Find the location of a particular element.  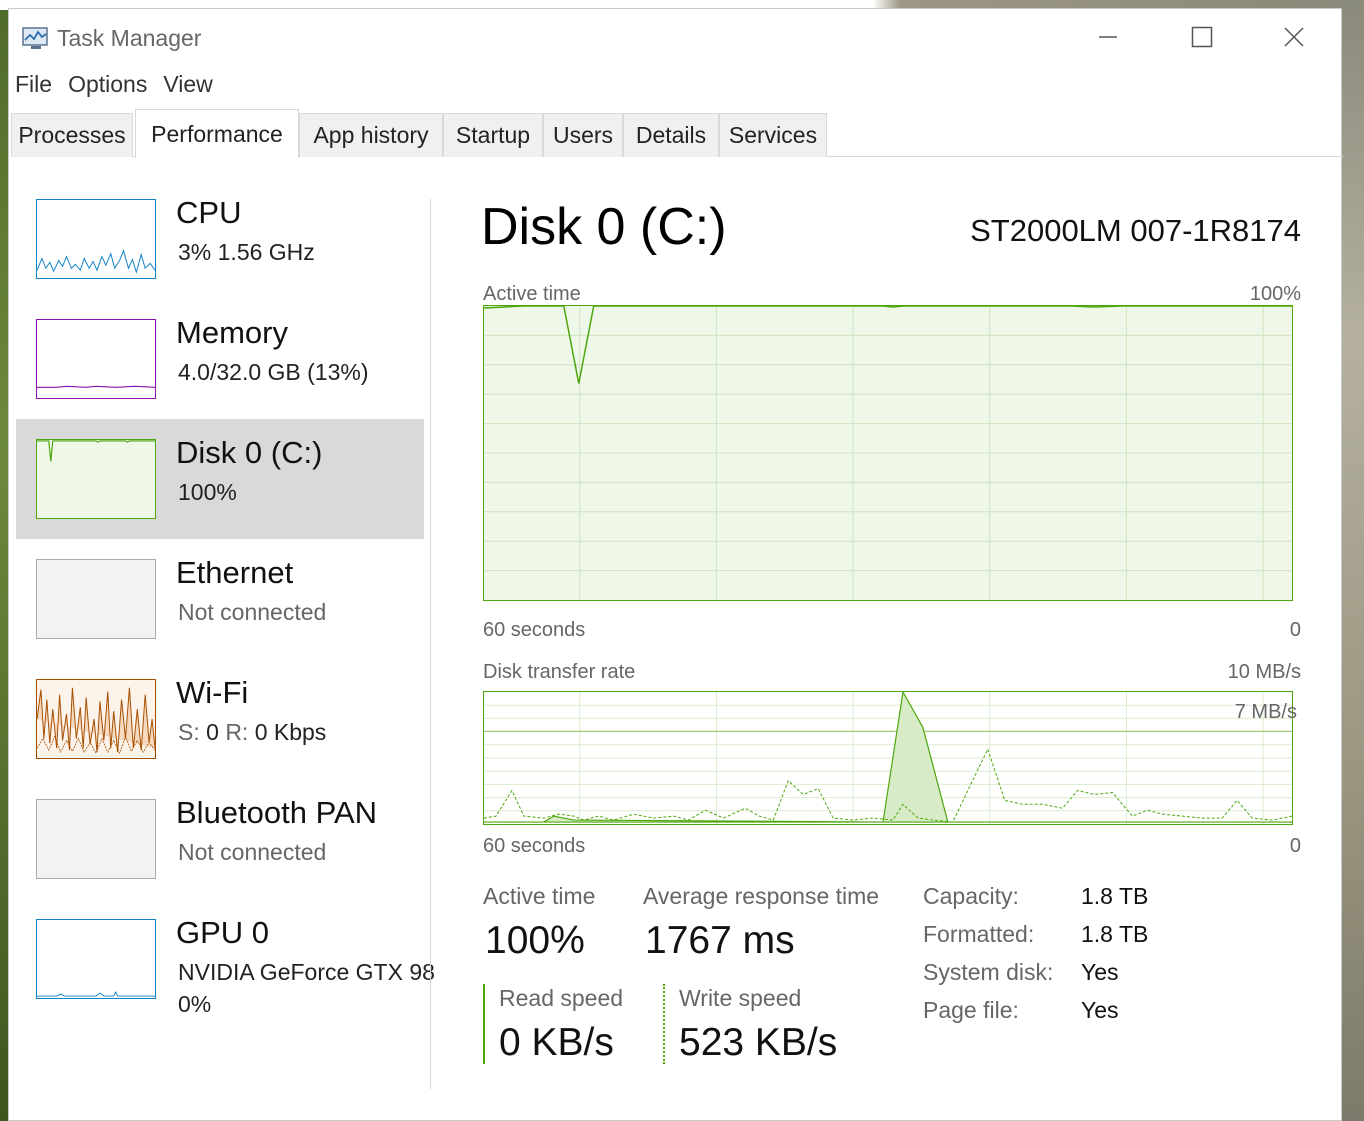

sidebar-item-detail: 4.0/32.0 GB (13%) is located at coordinates (273, 372).